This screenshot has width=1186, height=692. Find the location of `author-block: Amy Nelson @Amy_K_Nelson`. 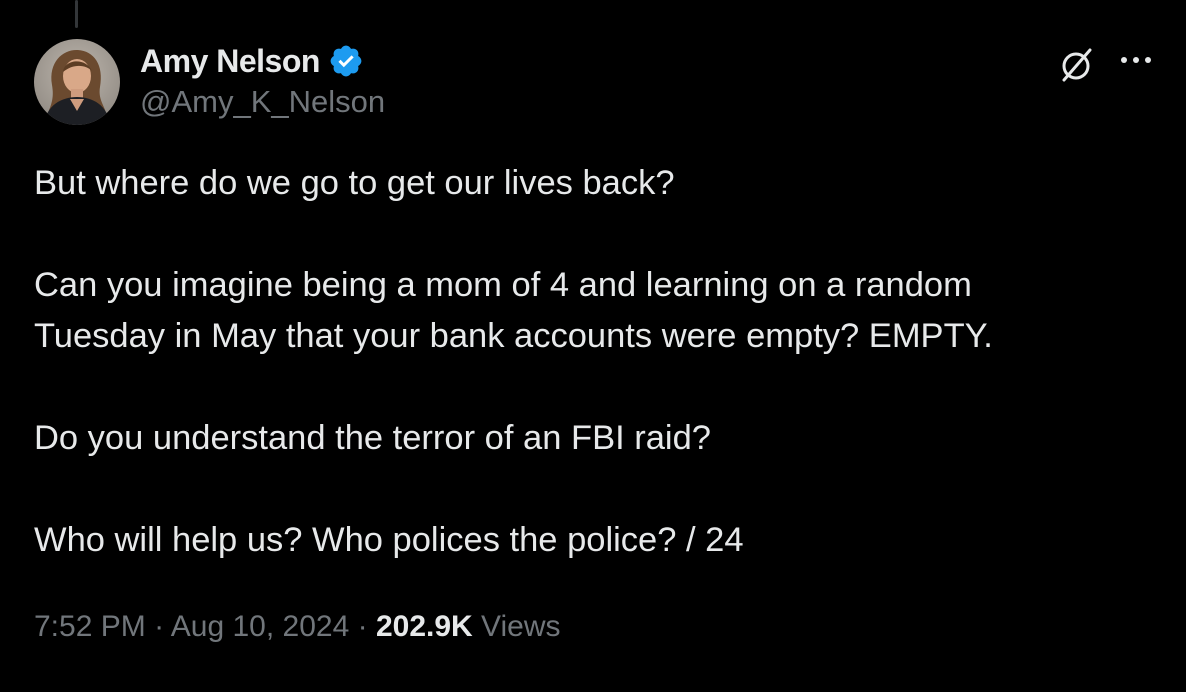

author-block: Amy Nelson @Amy_K_Nelson is located at coordinates (262, 80).